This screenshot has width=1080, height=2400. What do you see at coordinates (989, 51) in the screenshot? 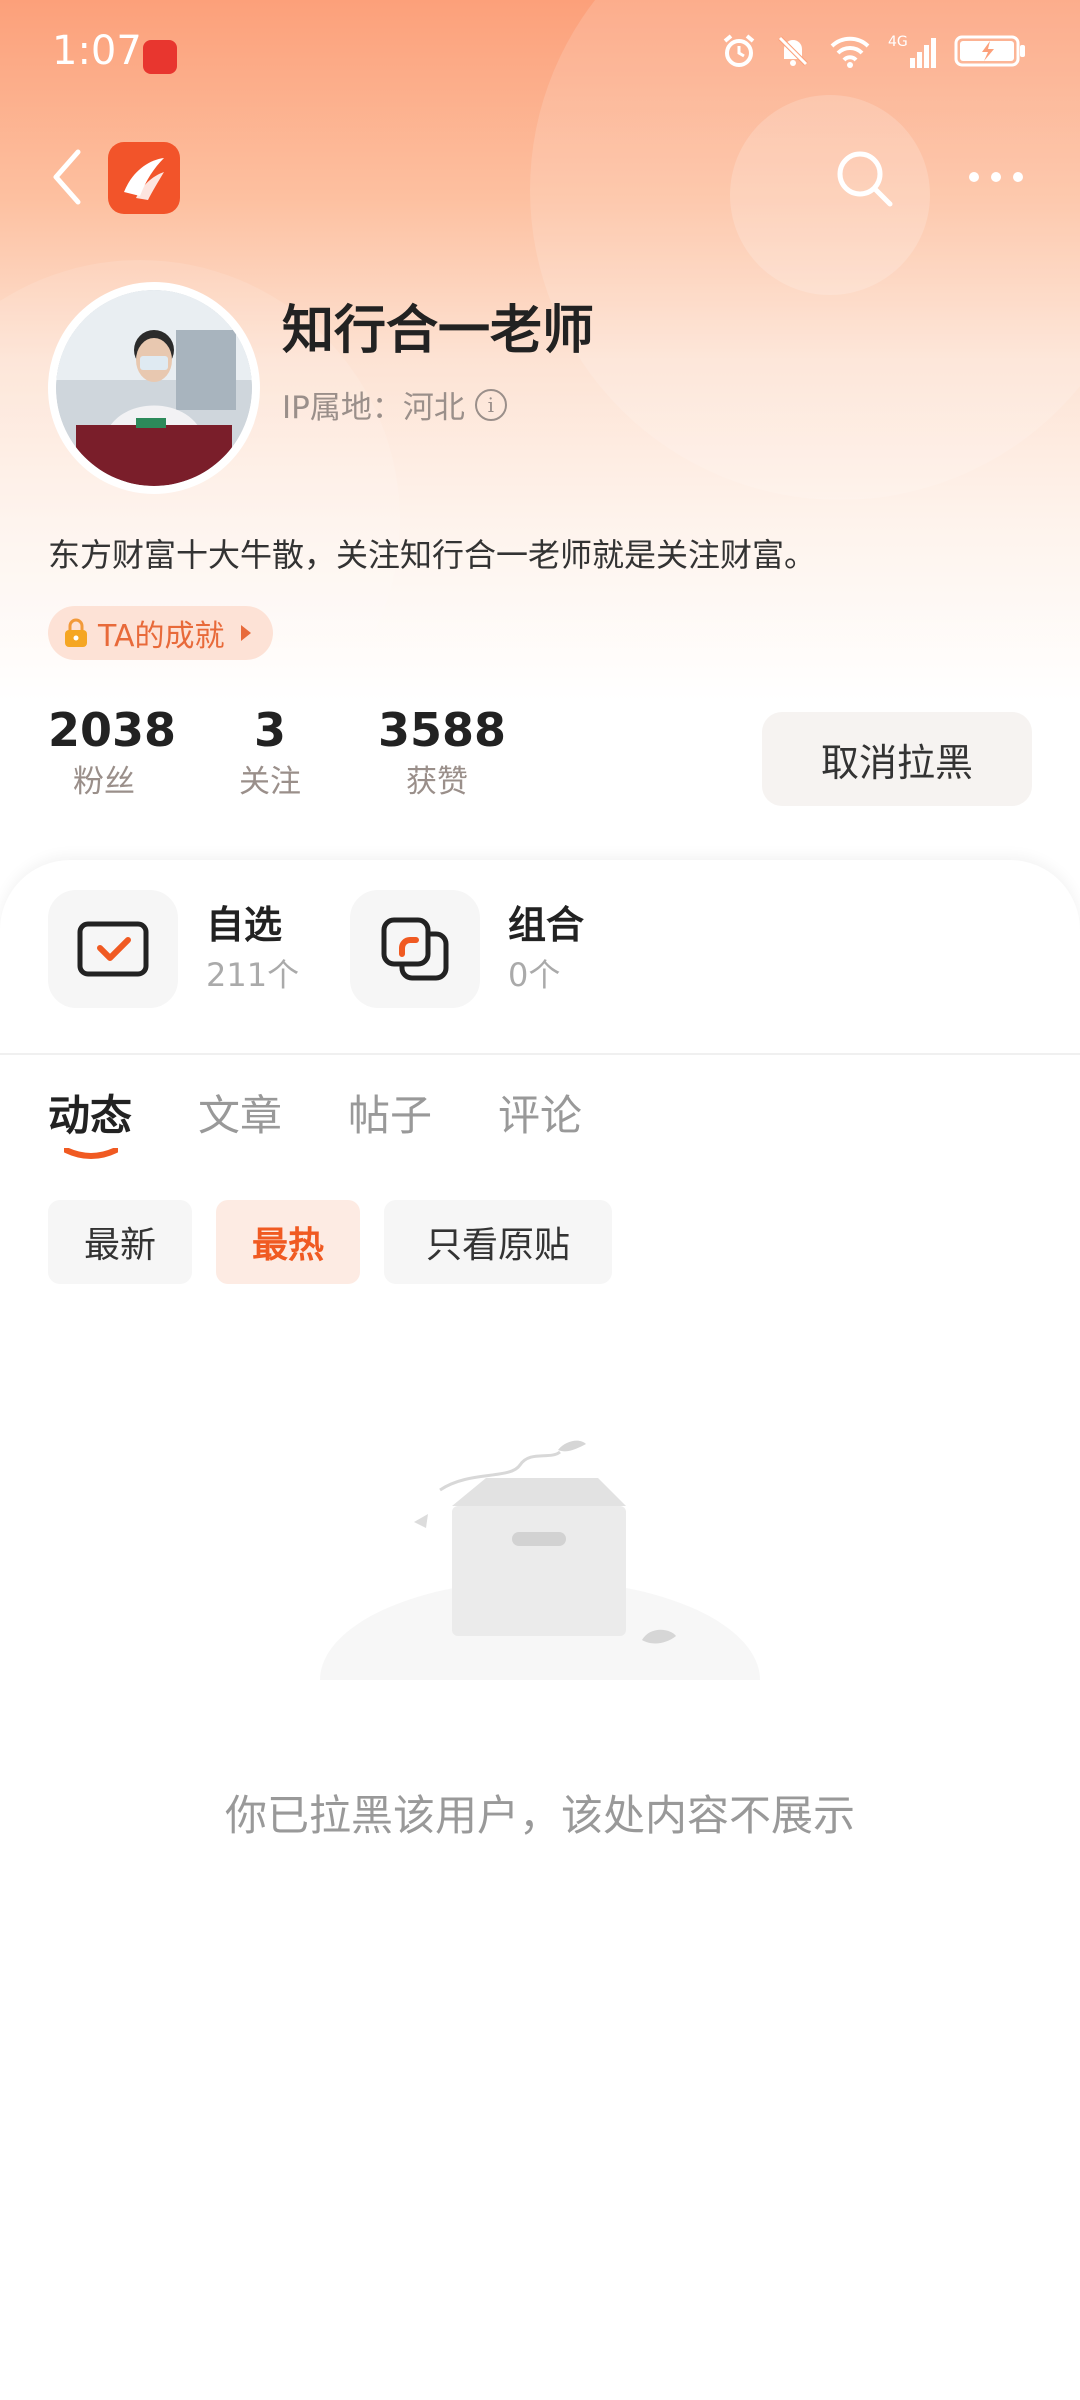
I see `battery-charging-icon` at bounding box center [989, 51].